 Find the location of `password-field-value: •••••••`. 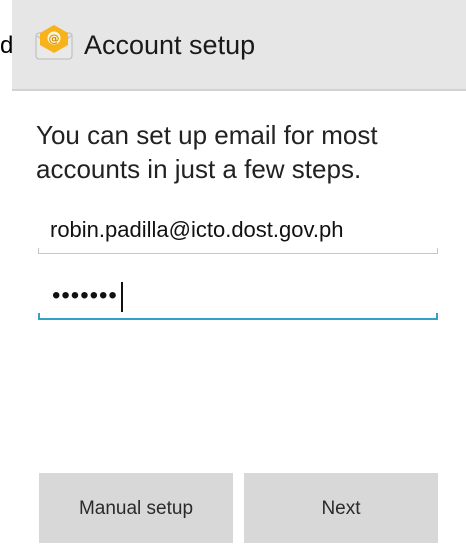

password-field-value: ••••••• is located at coordinates (87, 296).